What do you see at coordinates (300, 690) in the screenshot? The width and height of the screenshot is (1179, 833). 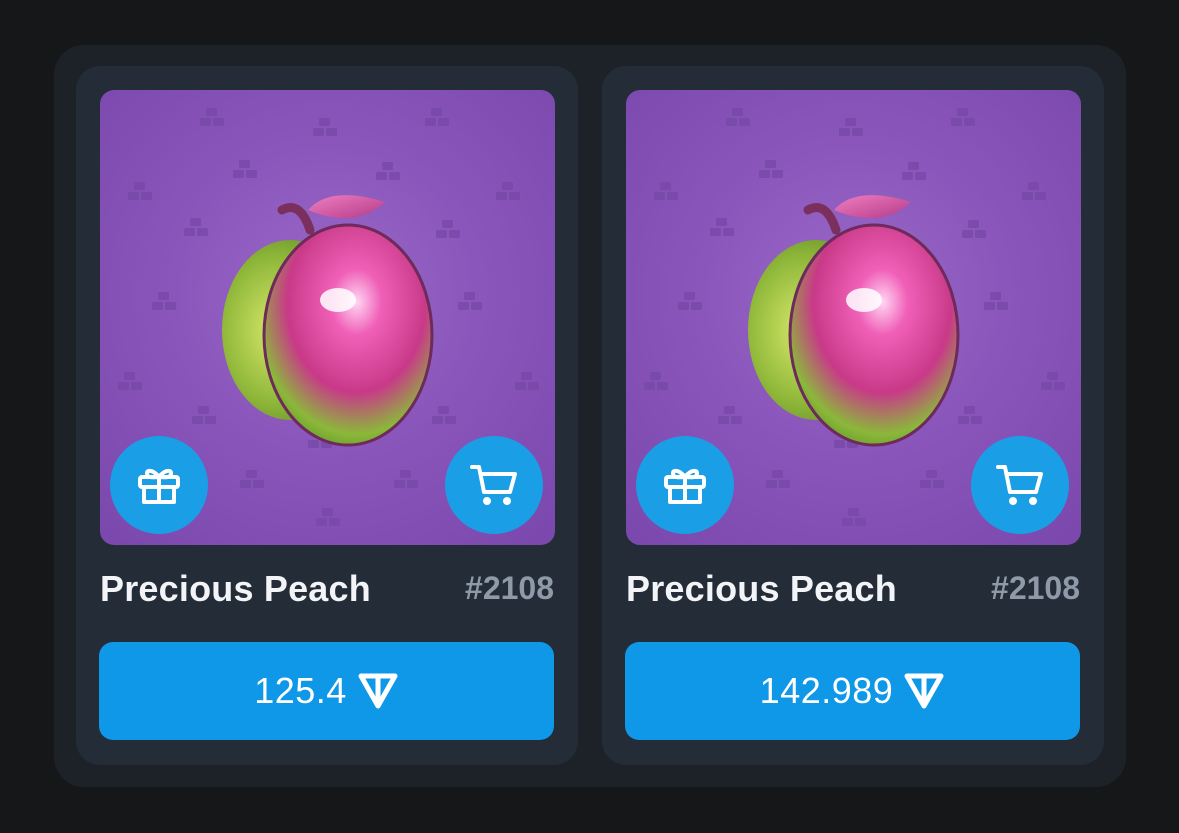 I see `price-value: 125.4` at bounding box center [300, 690].